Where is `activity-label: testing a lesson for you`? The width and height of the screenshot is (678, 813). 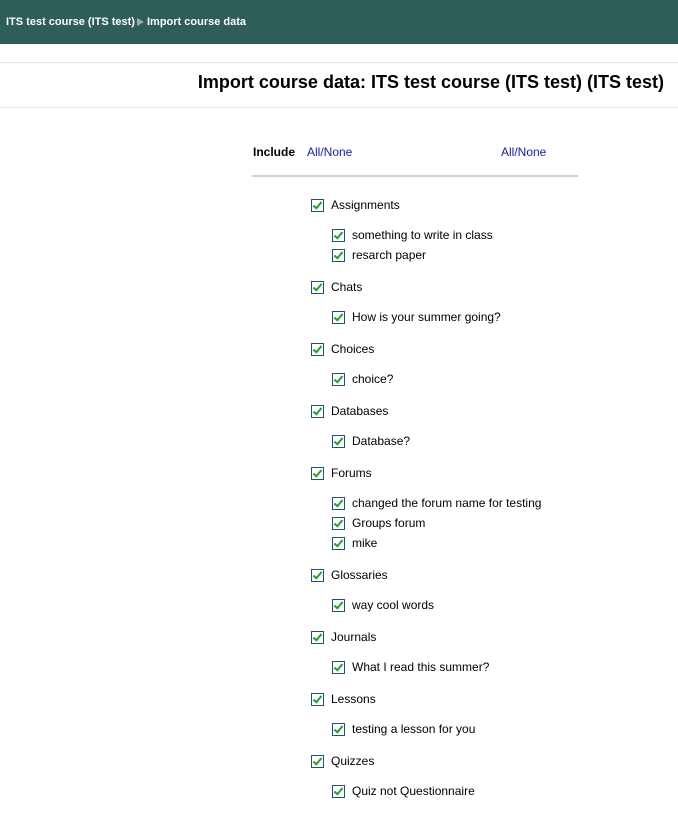
activity-label: testing a lesson for you is located at coordinates (414, 729).